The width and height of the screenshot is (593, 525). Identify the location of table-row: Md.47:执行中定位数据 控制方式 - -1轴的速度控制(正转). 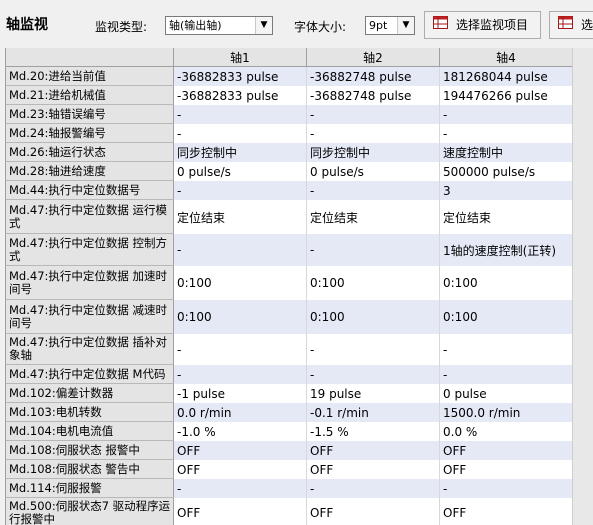
(289, 250).